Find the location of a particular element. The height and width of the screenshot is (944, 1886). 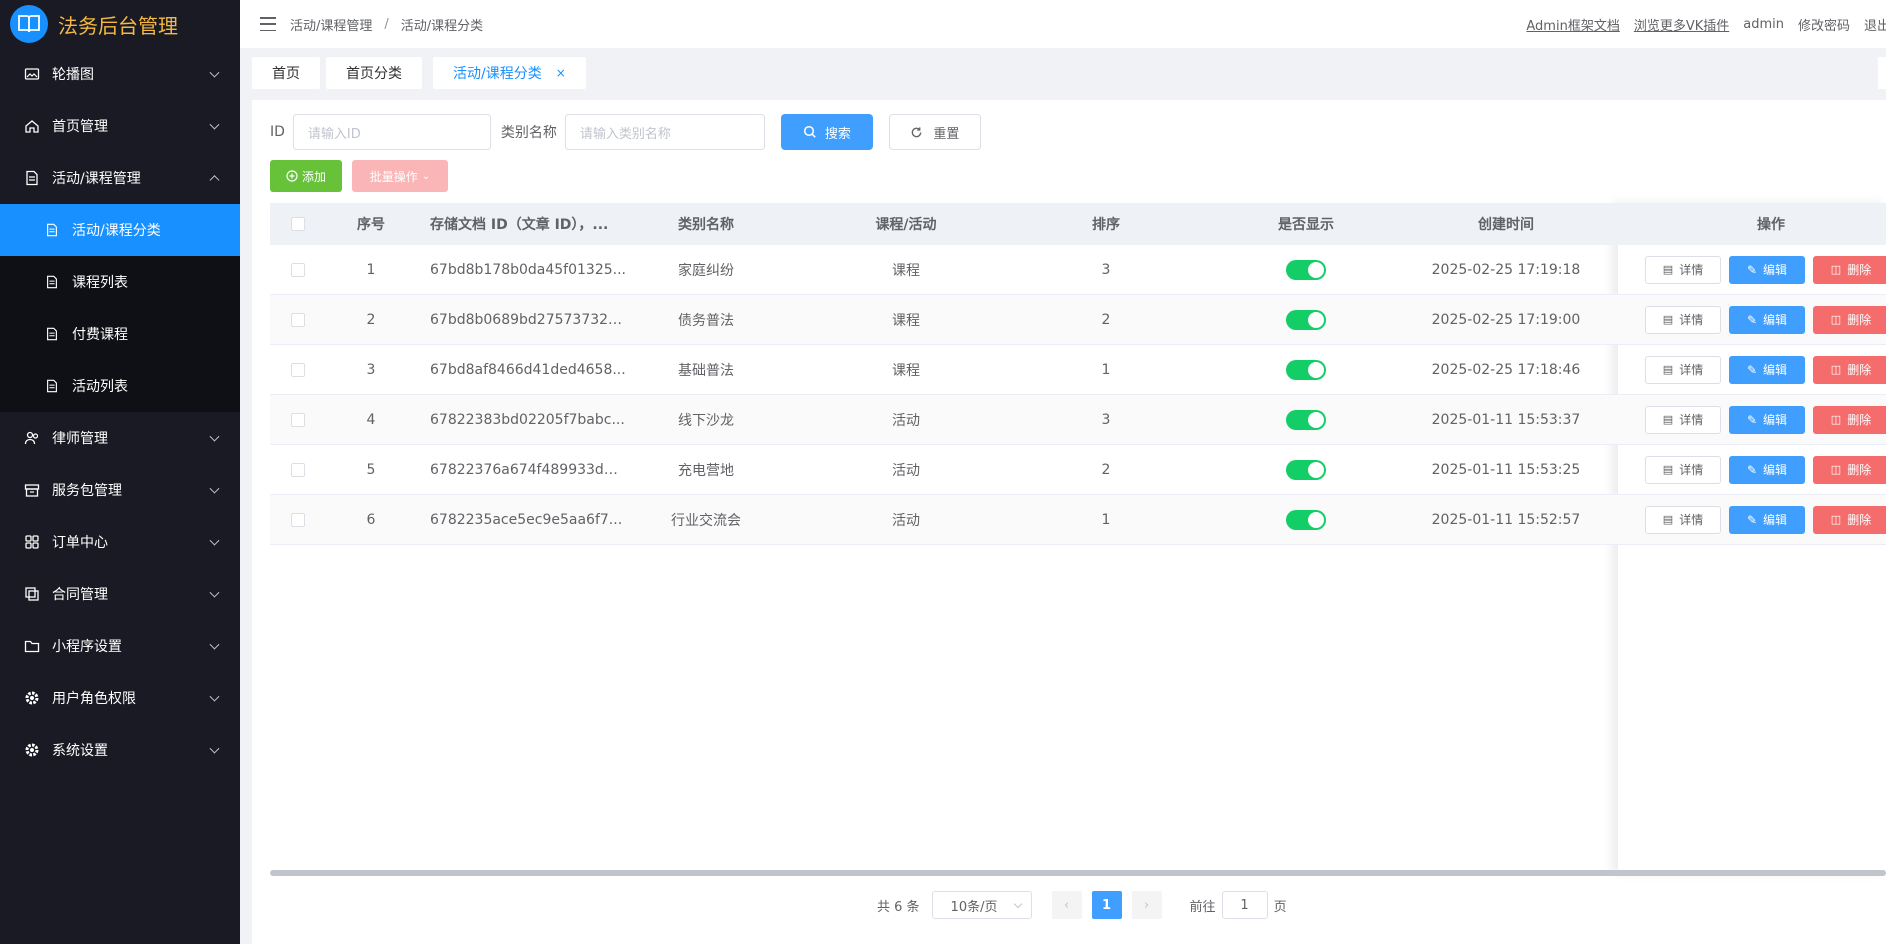

delete-button-label: 删除 is located at coordinates (1859, 270).